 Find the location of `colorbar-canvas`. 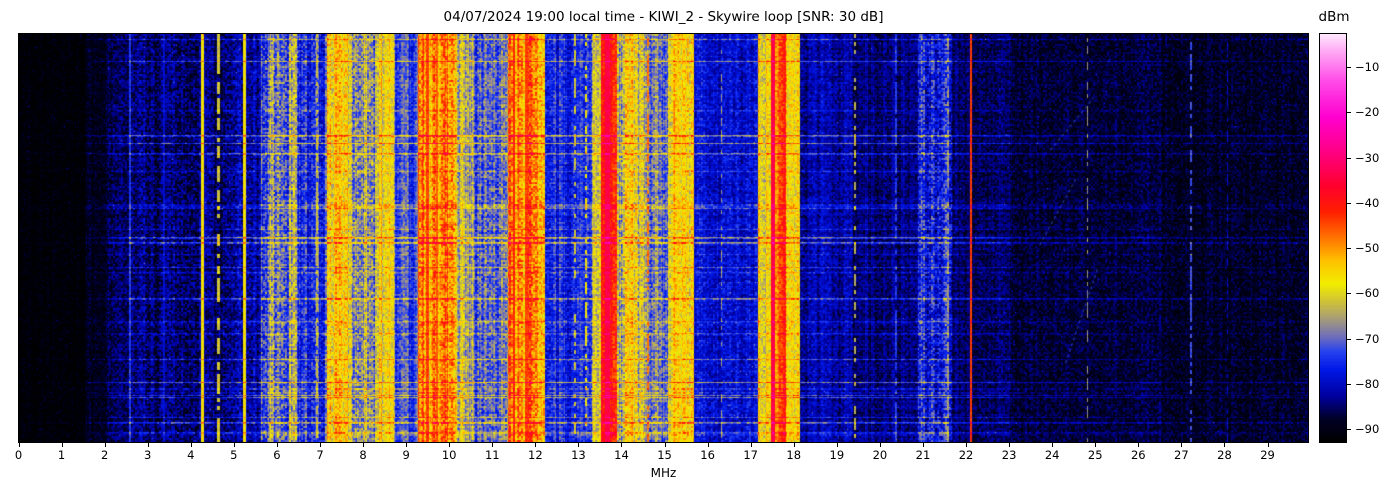

colorbar-canvas is located at coordinates (1333, 238).